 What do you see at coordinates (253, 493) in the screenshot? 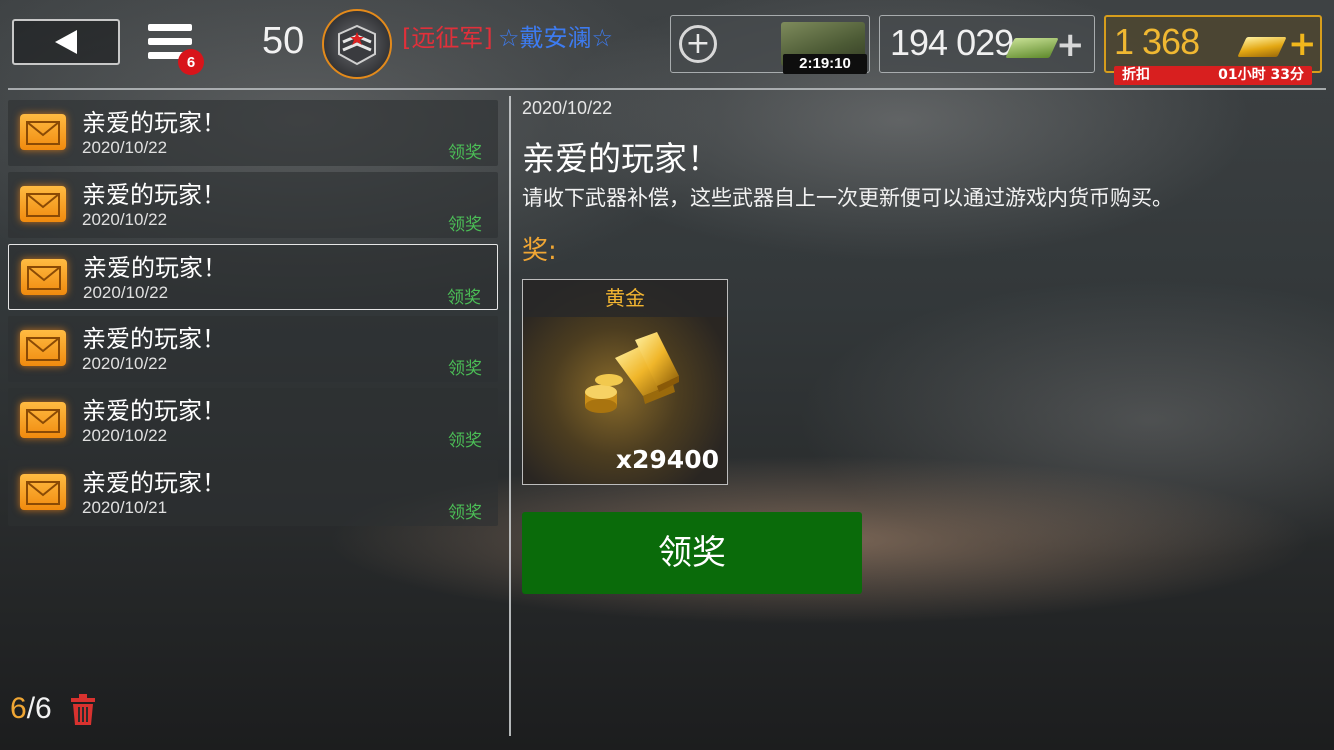
I see `mail-list-item: 亲爱的玩家！ 2020/10/21 领奖` at bounding box center [253, 493].